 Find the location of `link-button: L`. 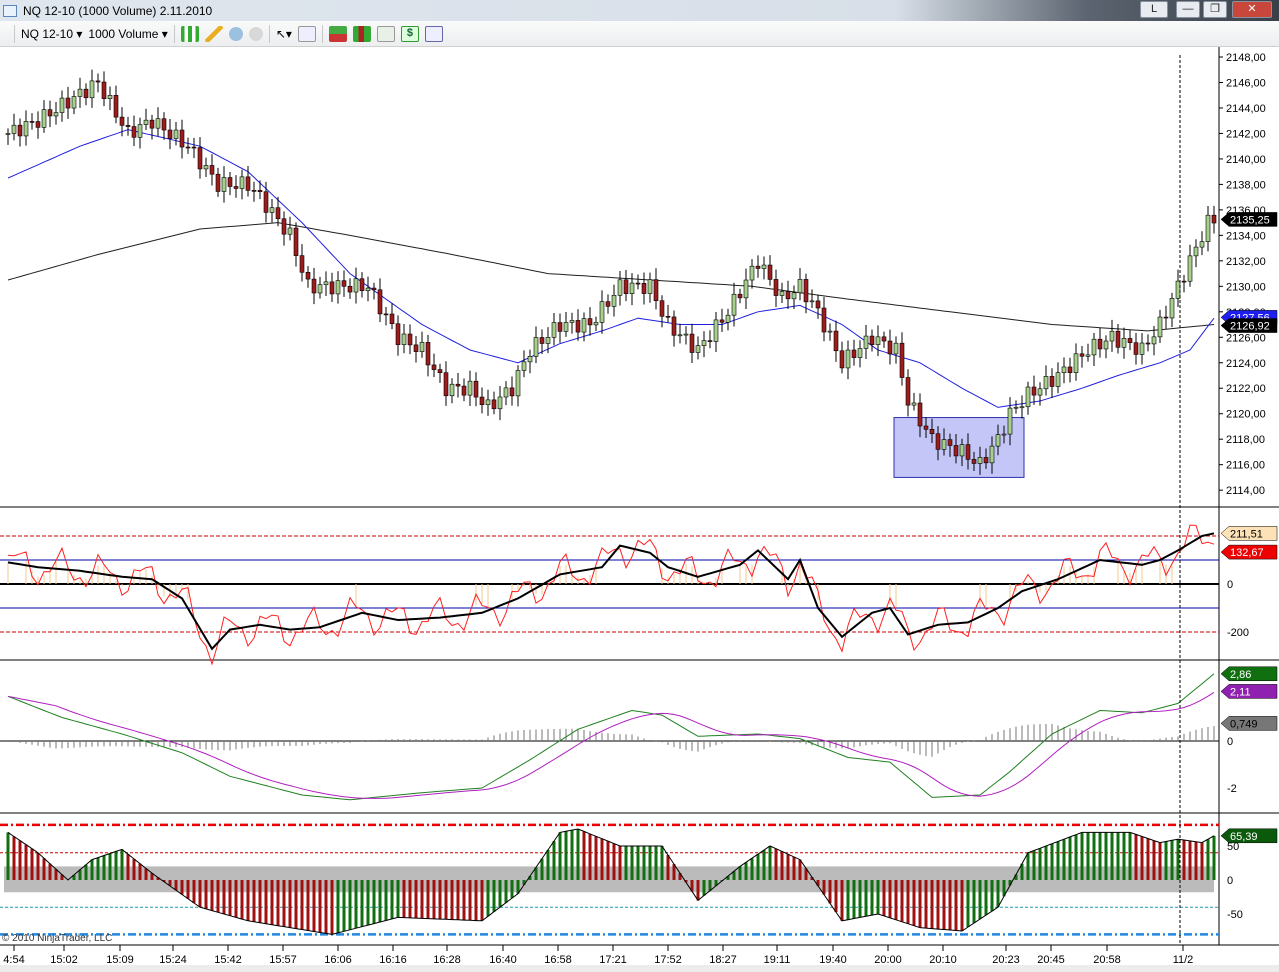

link-button: L is located at coordinates (1154, 9).